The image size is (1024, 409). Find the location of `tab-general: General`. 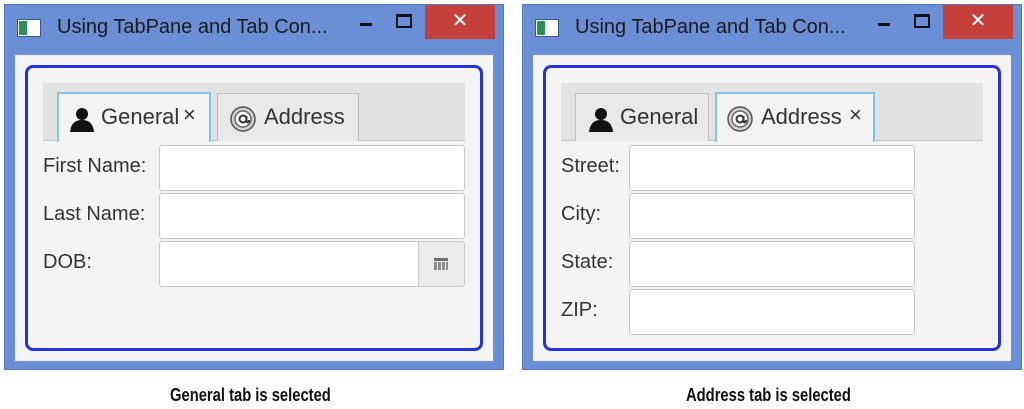

tab-general: General is located at coordinates (642, 117).